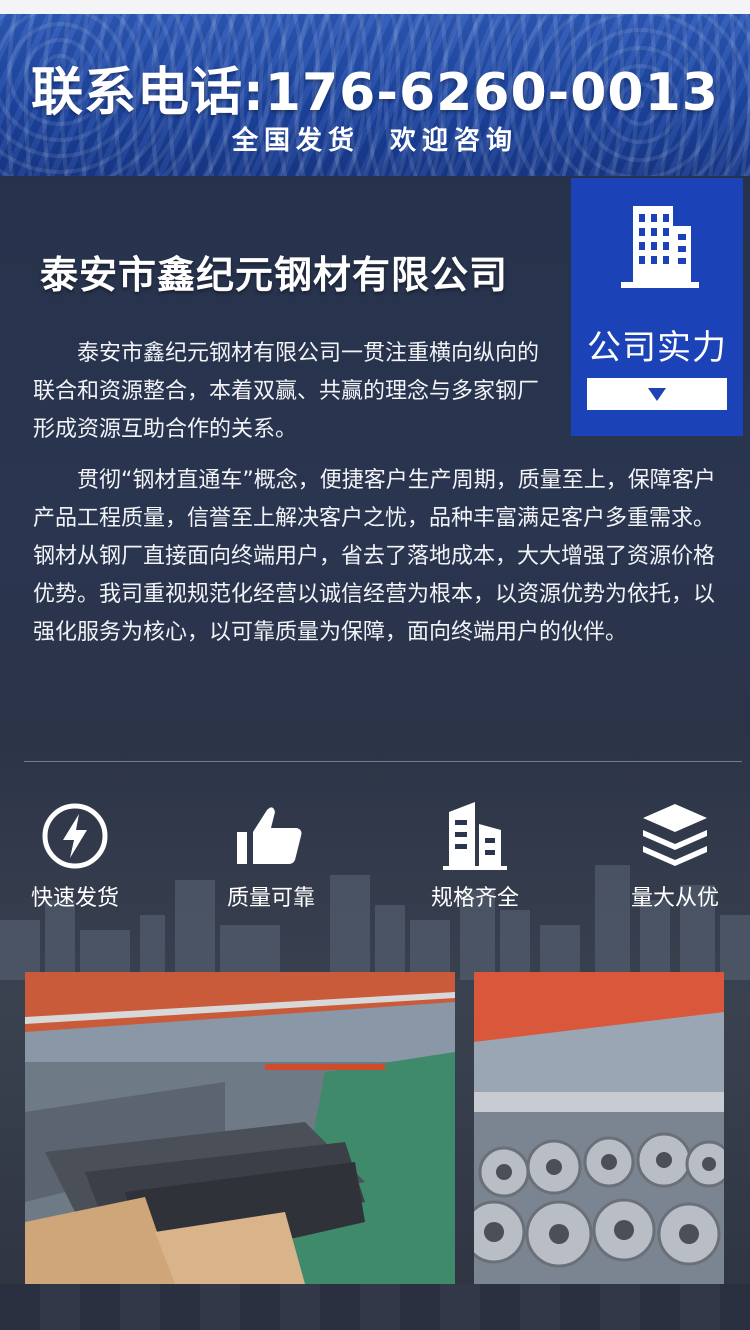 The width and height of the screenshot is (750, 1330). I want to click on bottom-strip, so click(375, 1307).